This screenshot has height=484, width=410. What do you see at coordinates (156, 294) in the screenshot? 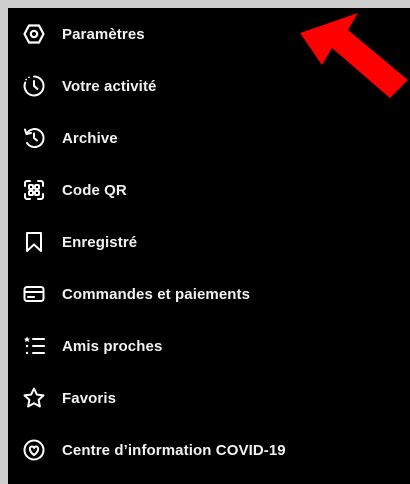
I see `menu-item-label: Commandes et paiements` at bounding box center [156, 294].